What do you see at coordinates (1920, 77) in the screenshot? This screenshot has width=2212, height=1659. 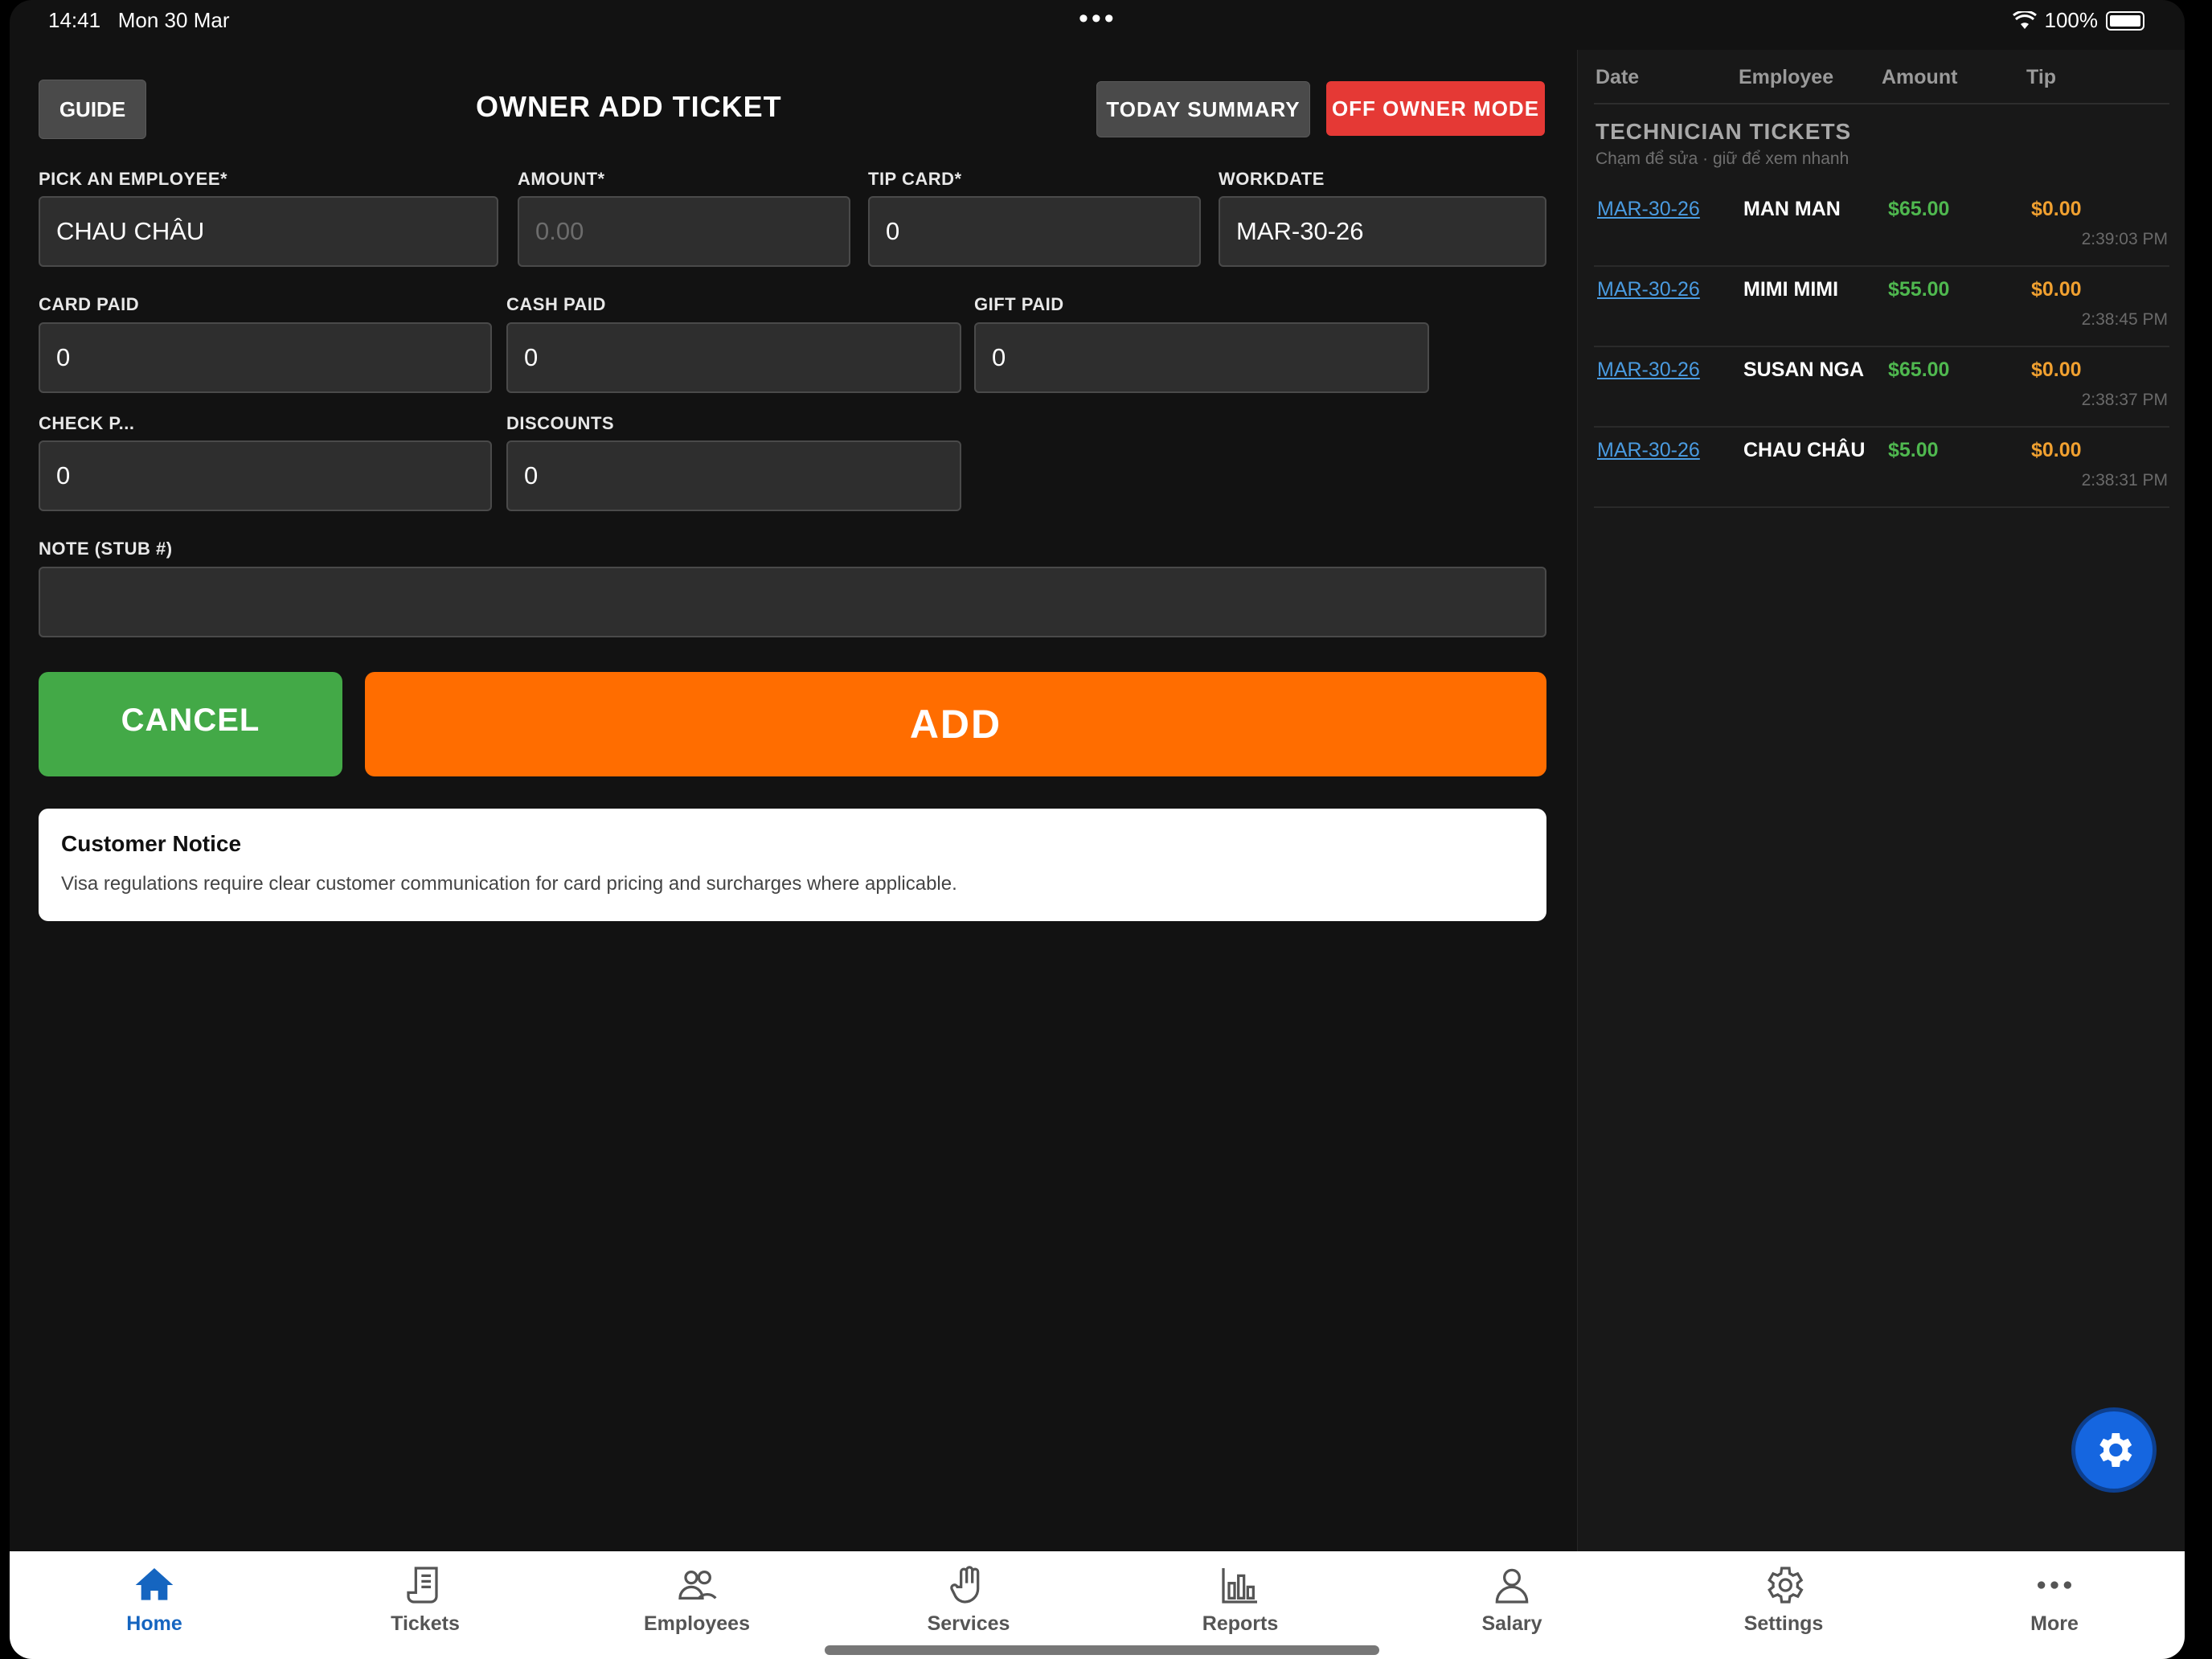 I see `column-header-amount: Amount` at bounding box center [1920, 77].